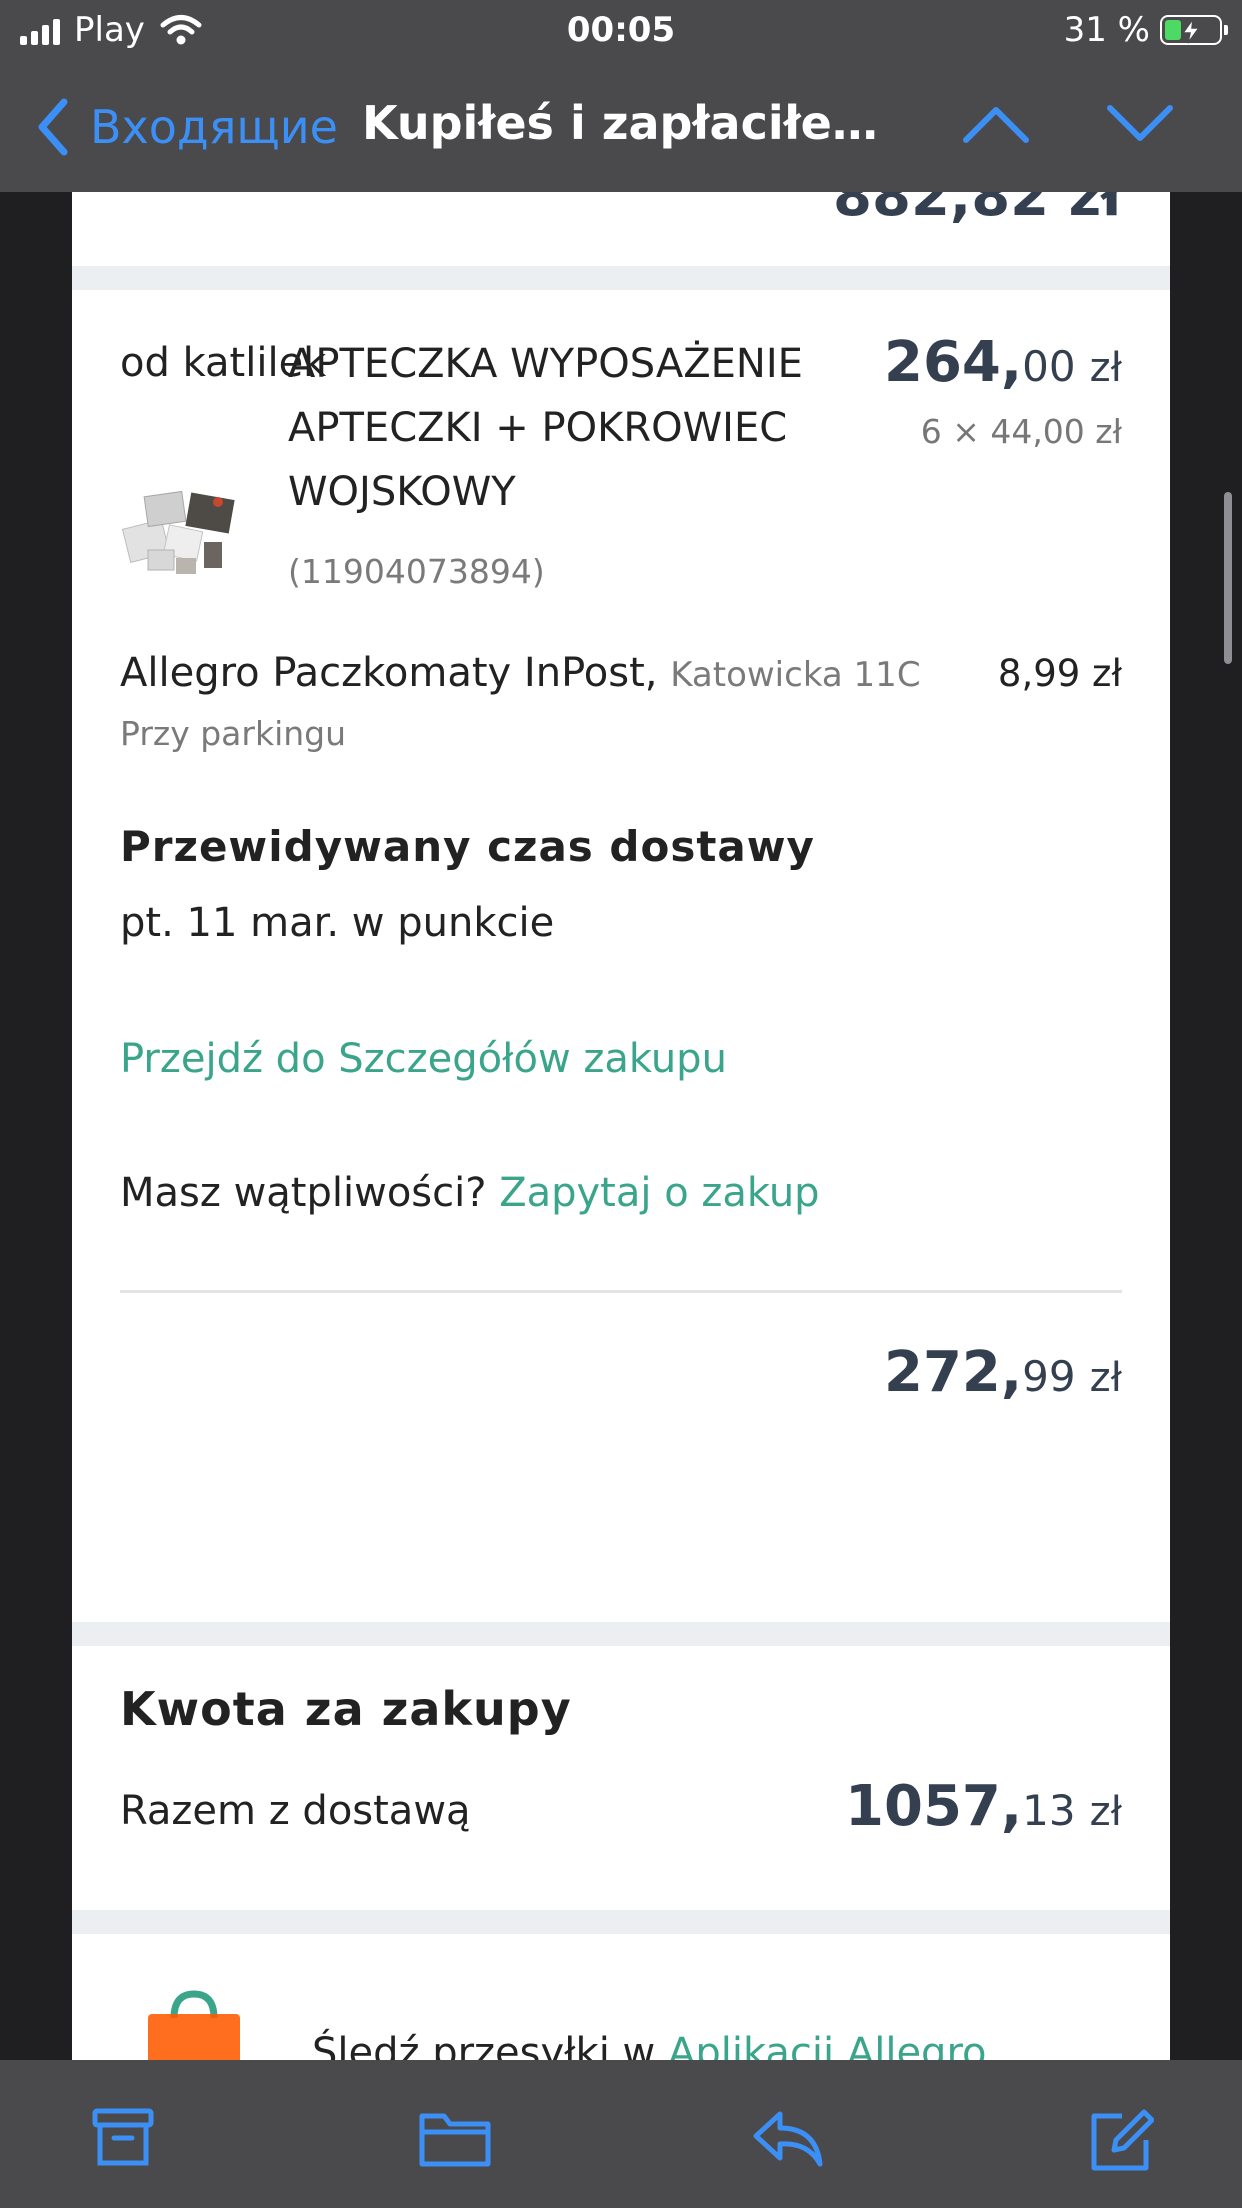  Describe the element at coordinates (40, 30) in the screenshot. I see `cellular-signal-icon` at that location.